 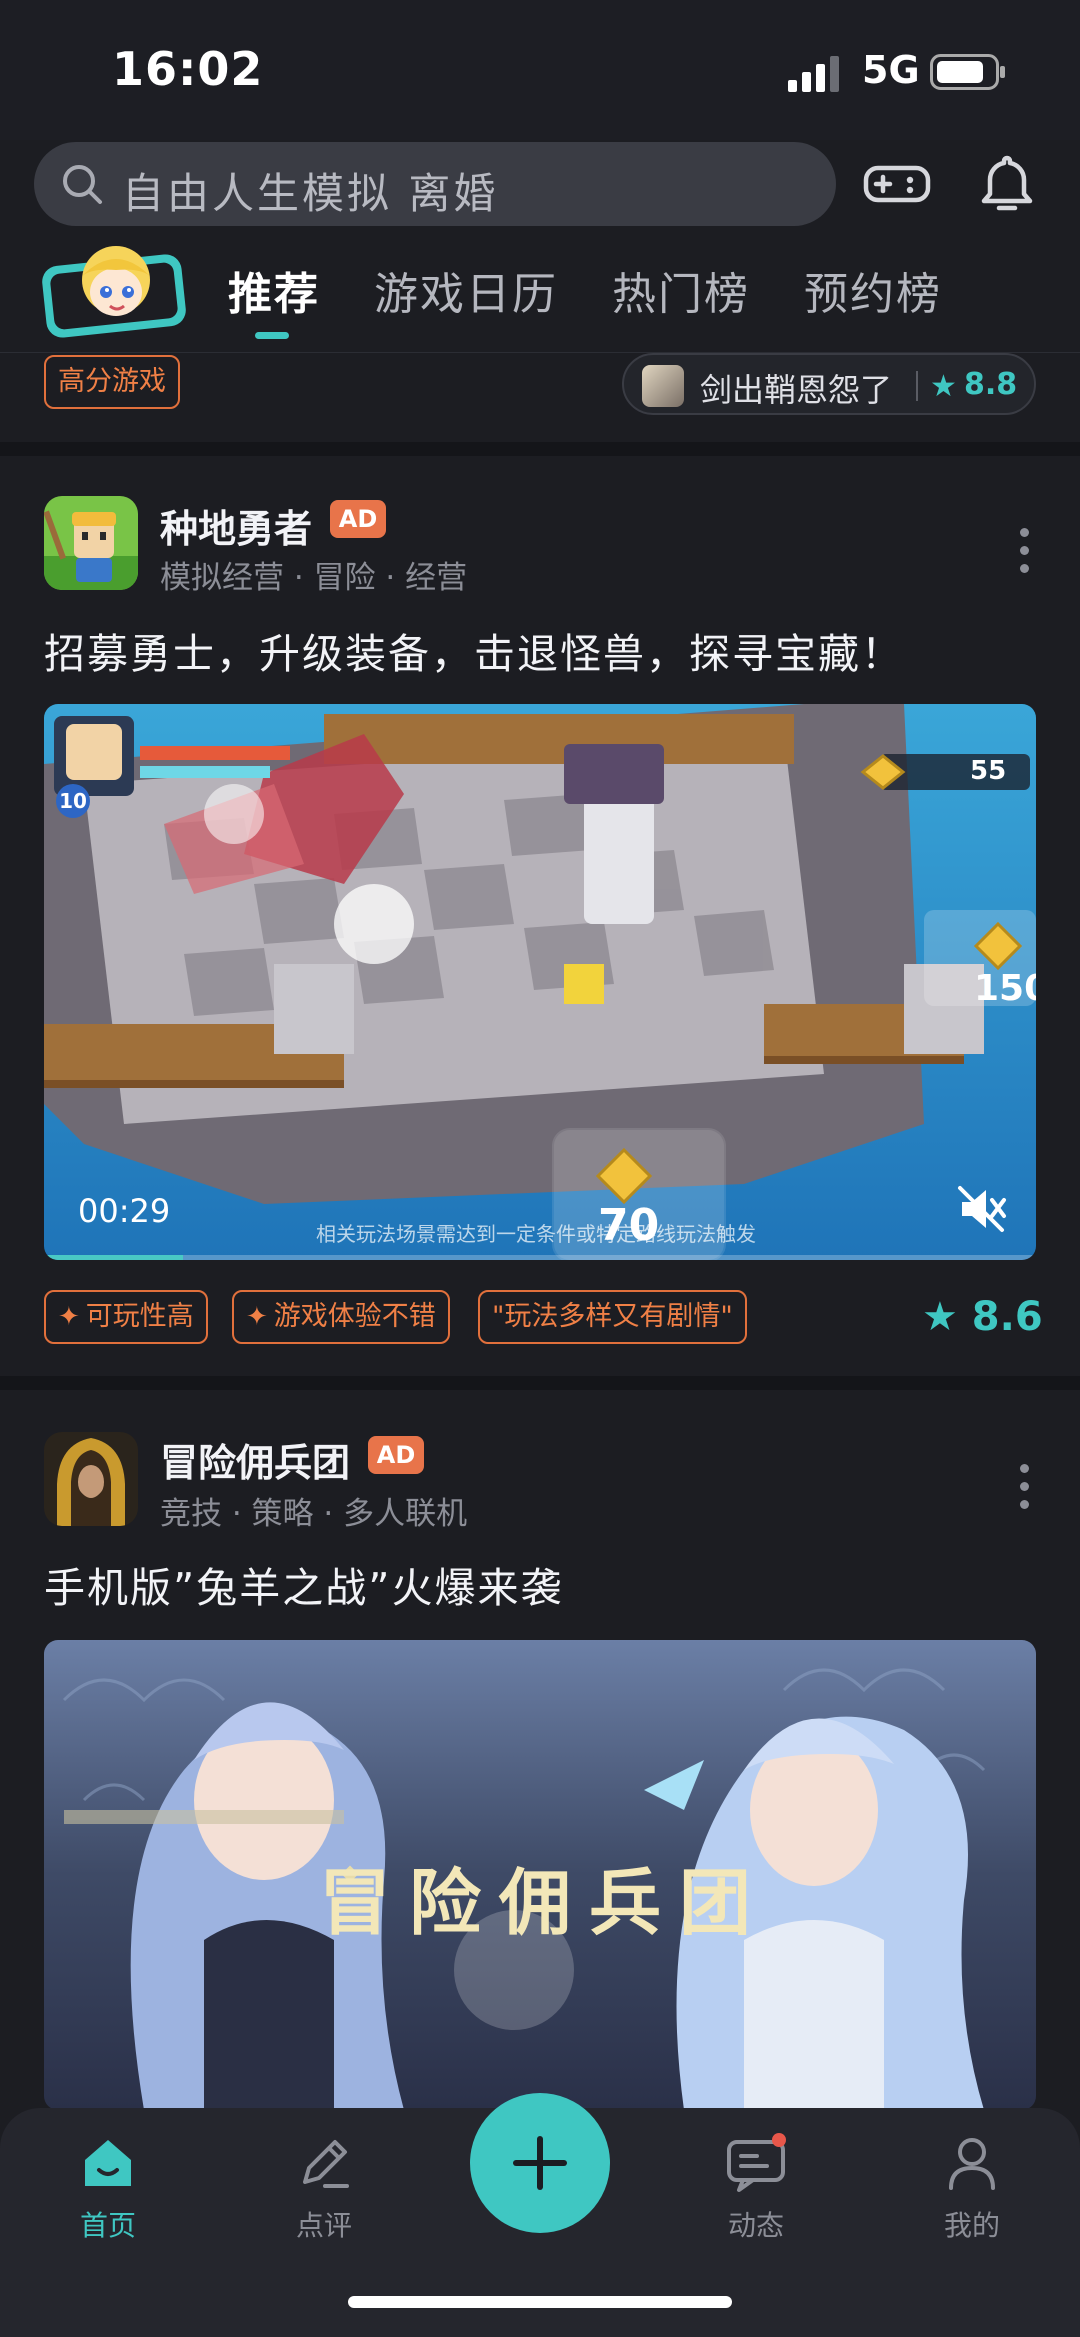 I want to click on nav-home: 首页, so click(x=108, y=2187).